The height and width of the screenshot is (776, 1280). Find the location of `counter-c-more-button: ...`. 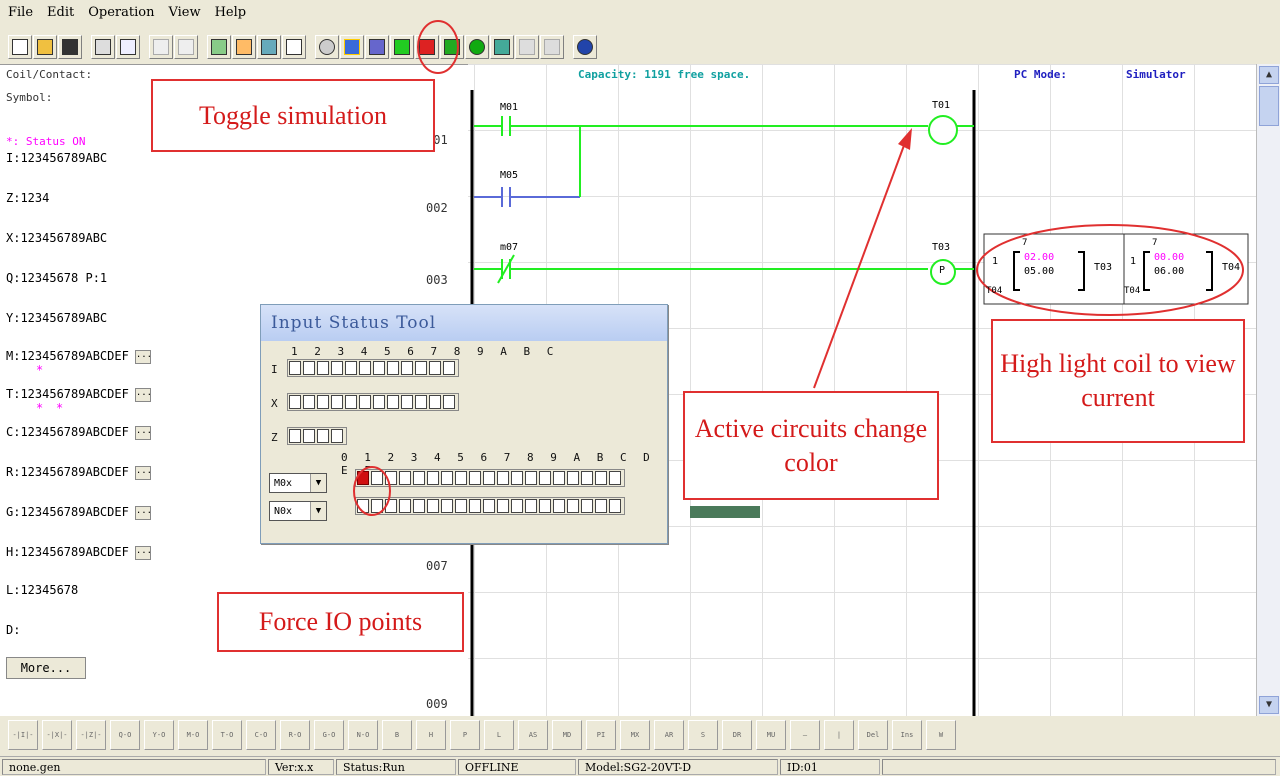

counter-c-more-button: ... is located at coordinates (143, 432).